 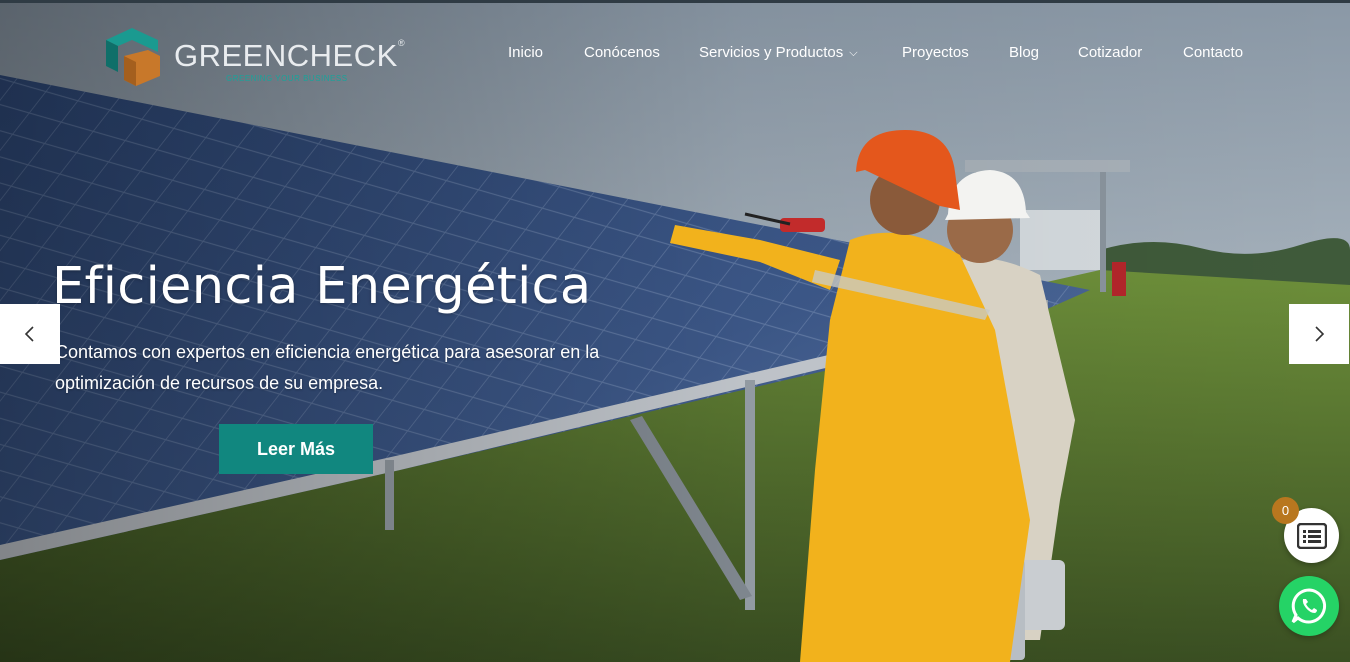 I want to click on chevron-left-icon, so click(x=29, y=334).